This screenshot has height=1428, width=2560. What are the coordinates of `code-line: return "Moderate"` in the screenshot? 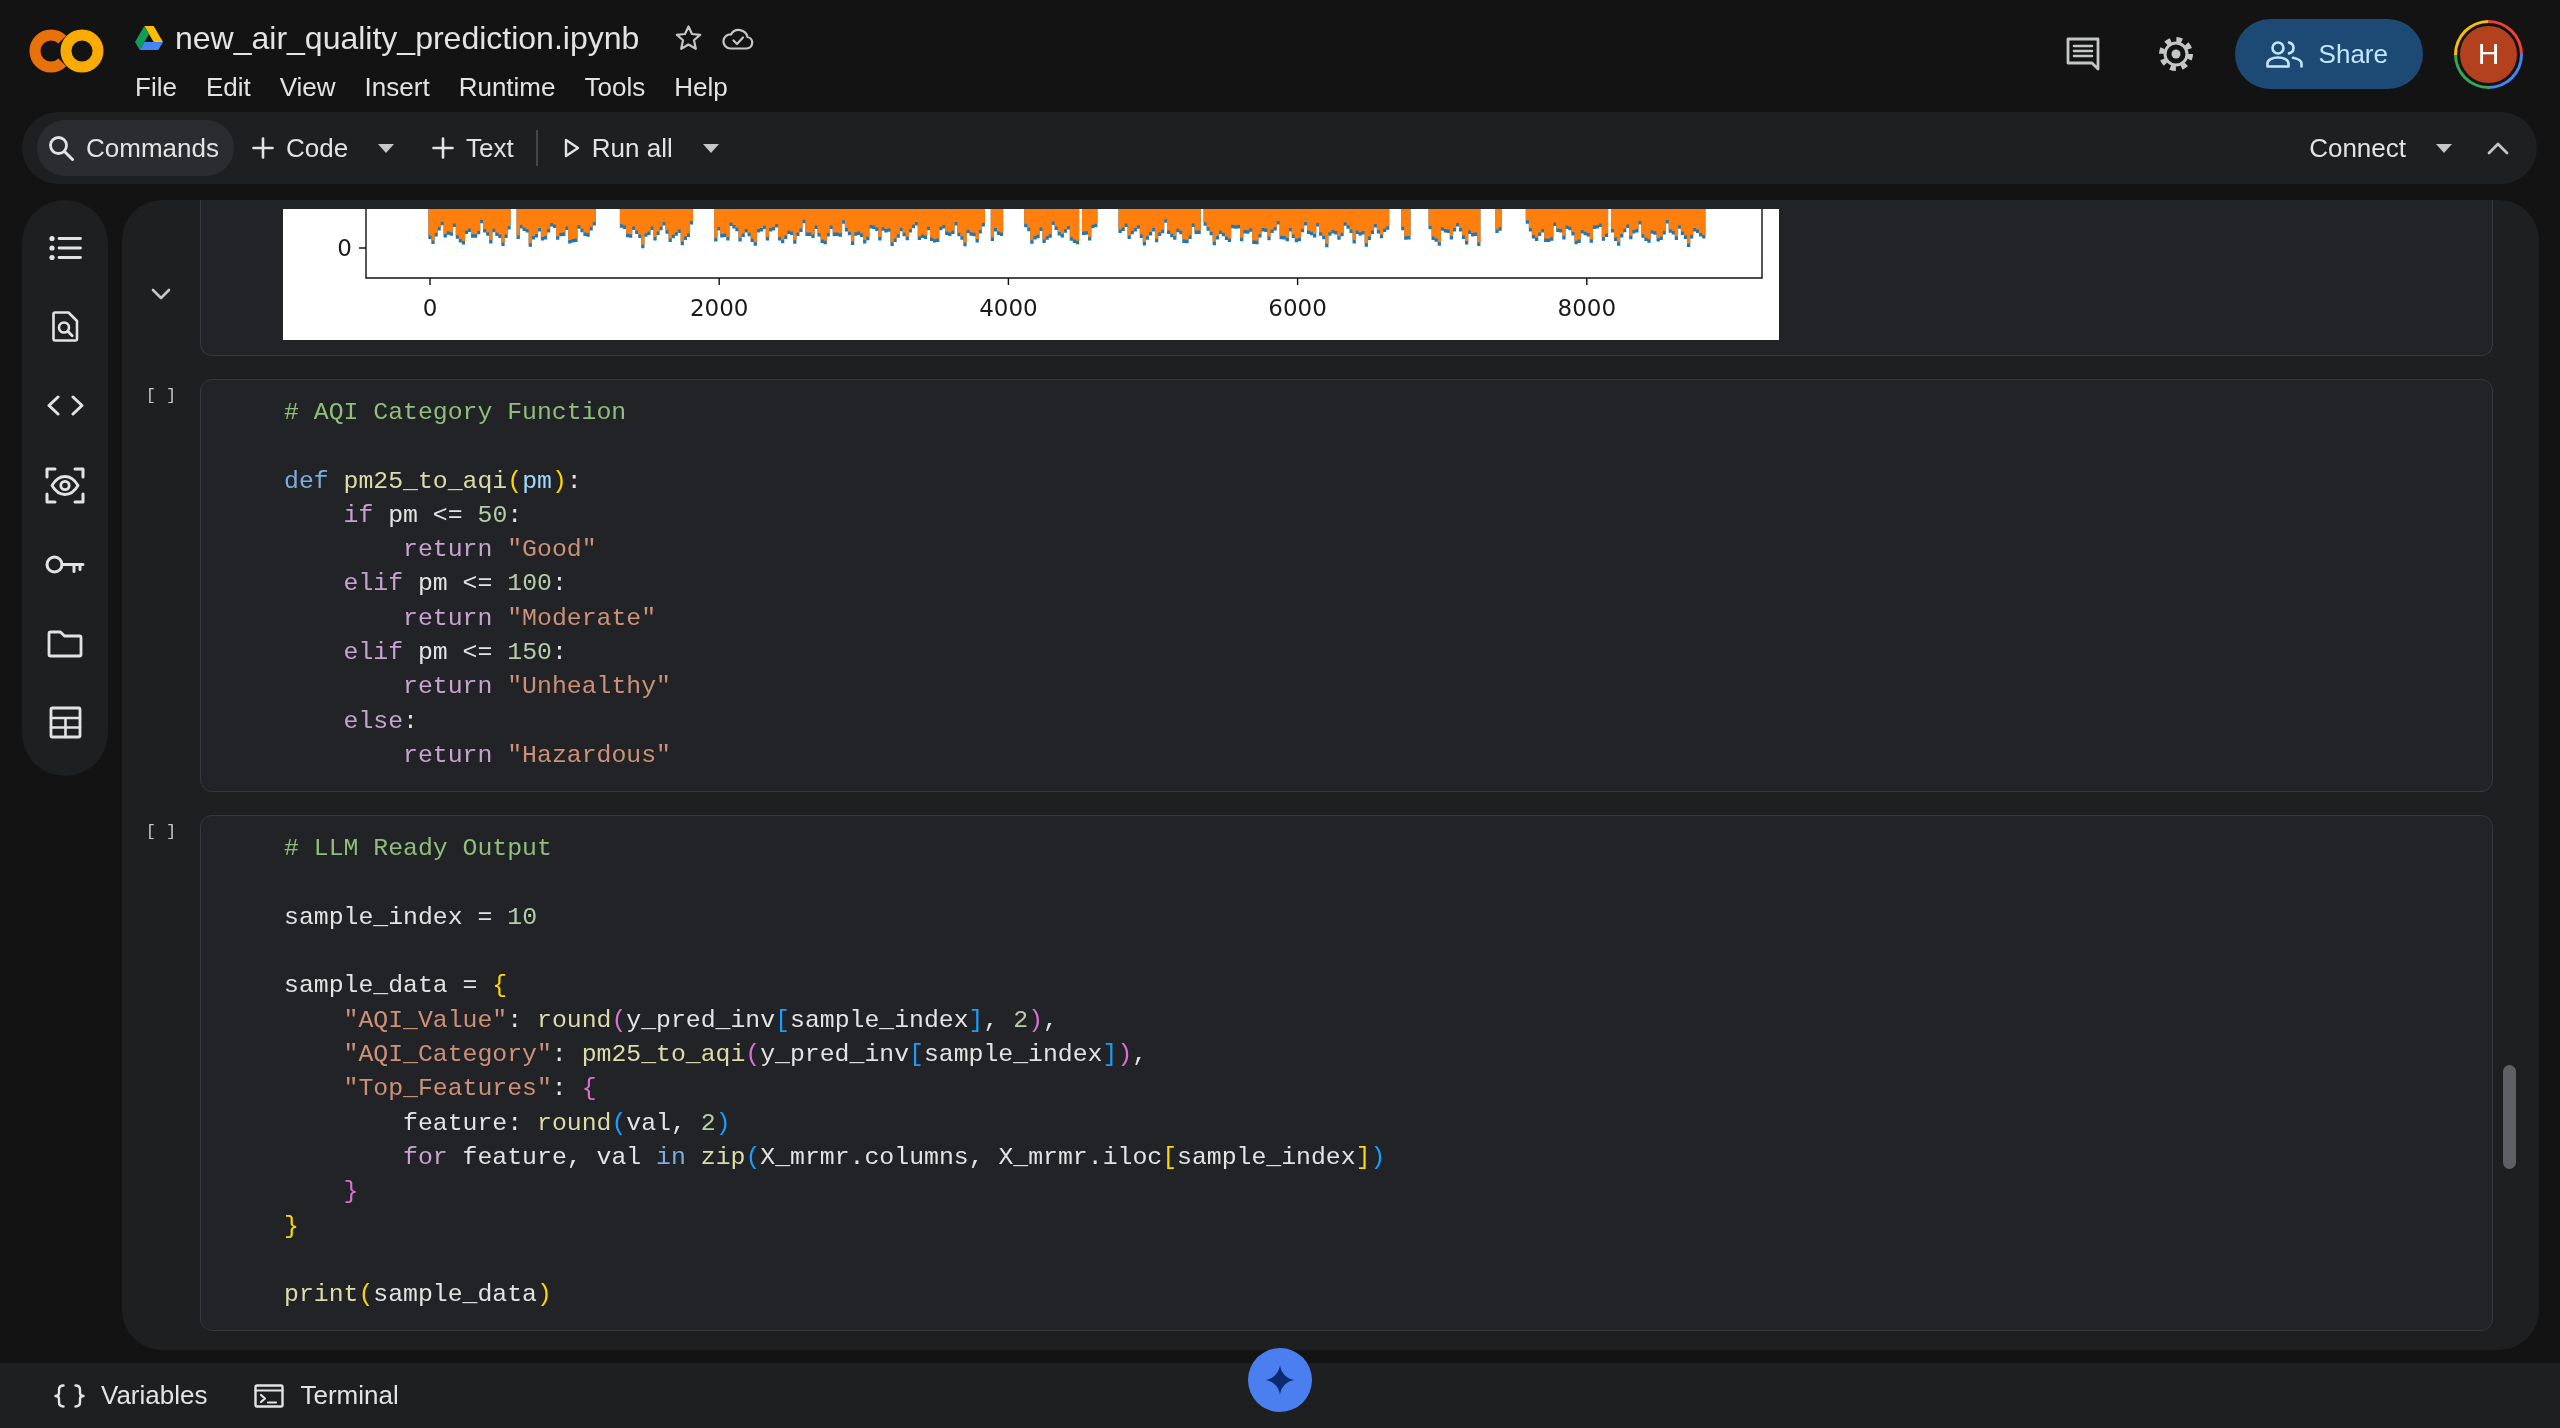 It's located at (530, 617).